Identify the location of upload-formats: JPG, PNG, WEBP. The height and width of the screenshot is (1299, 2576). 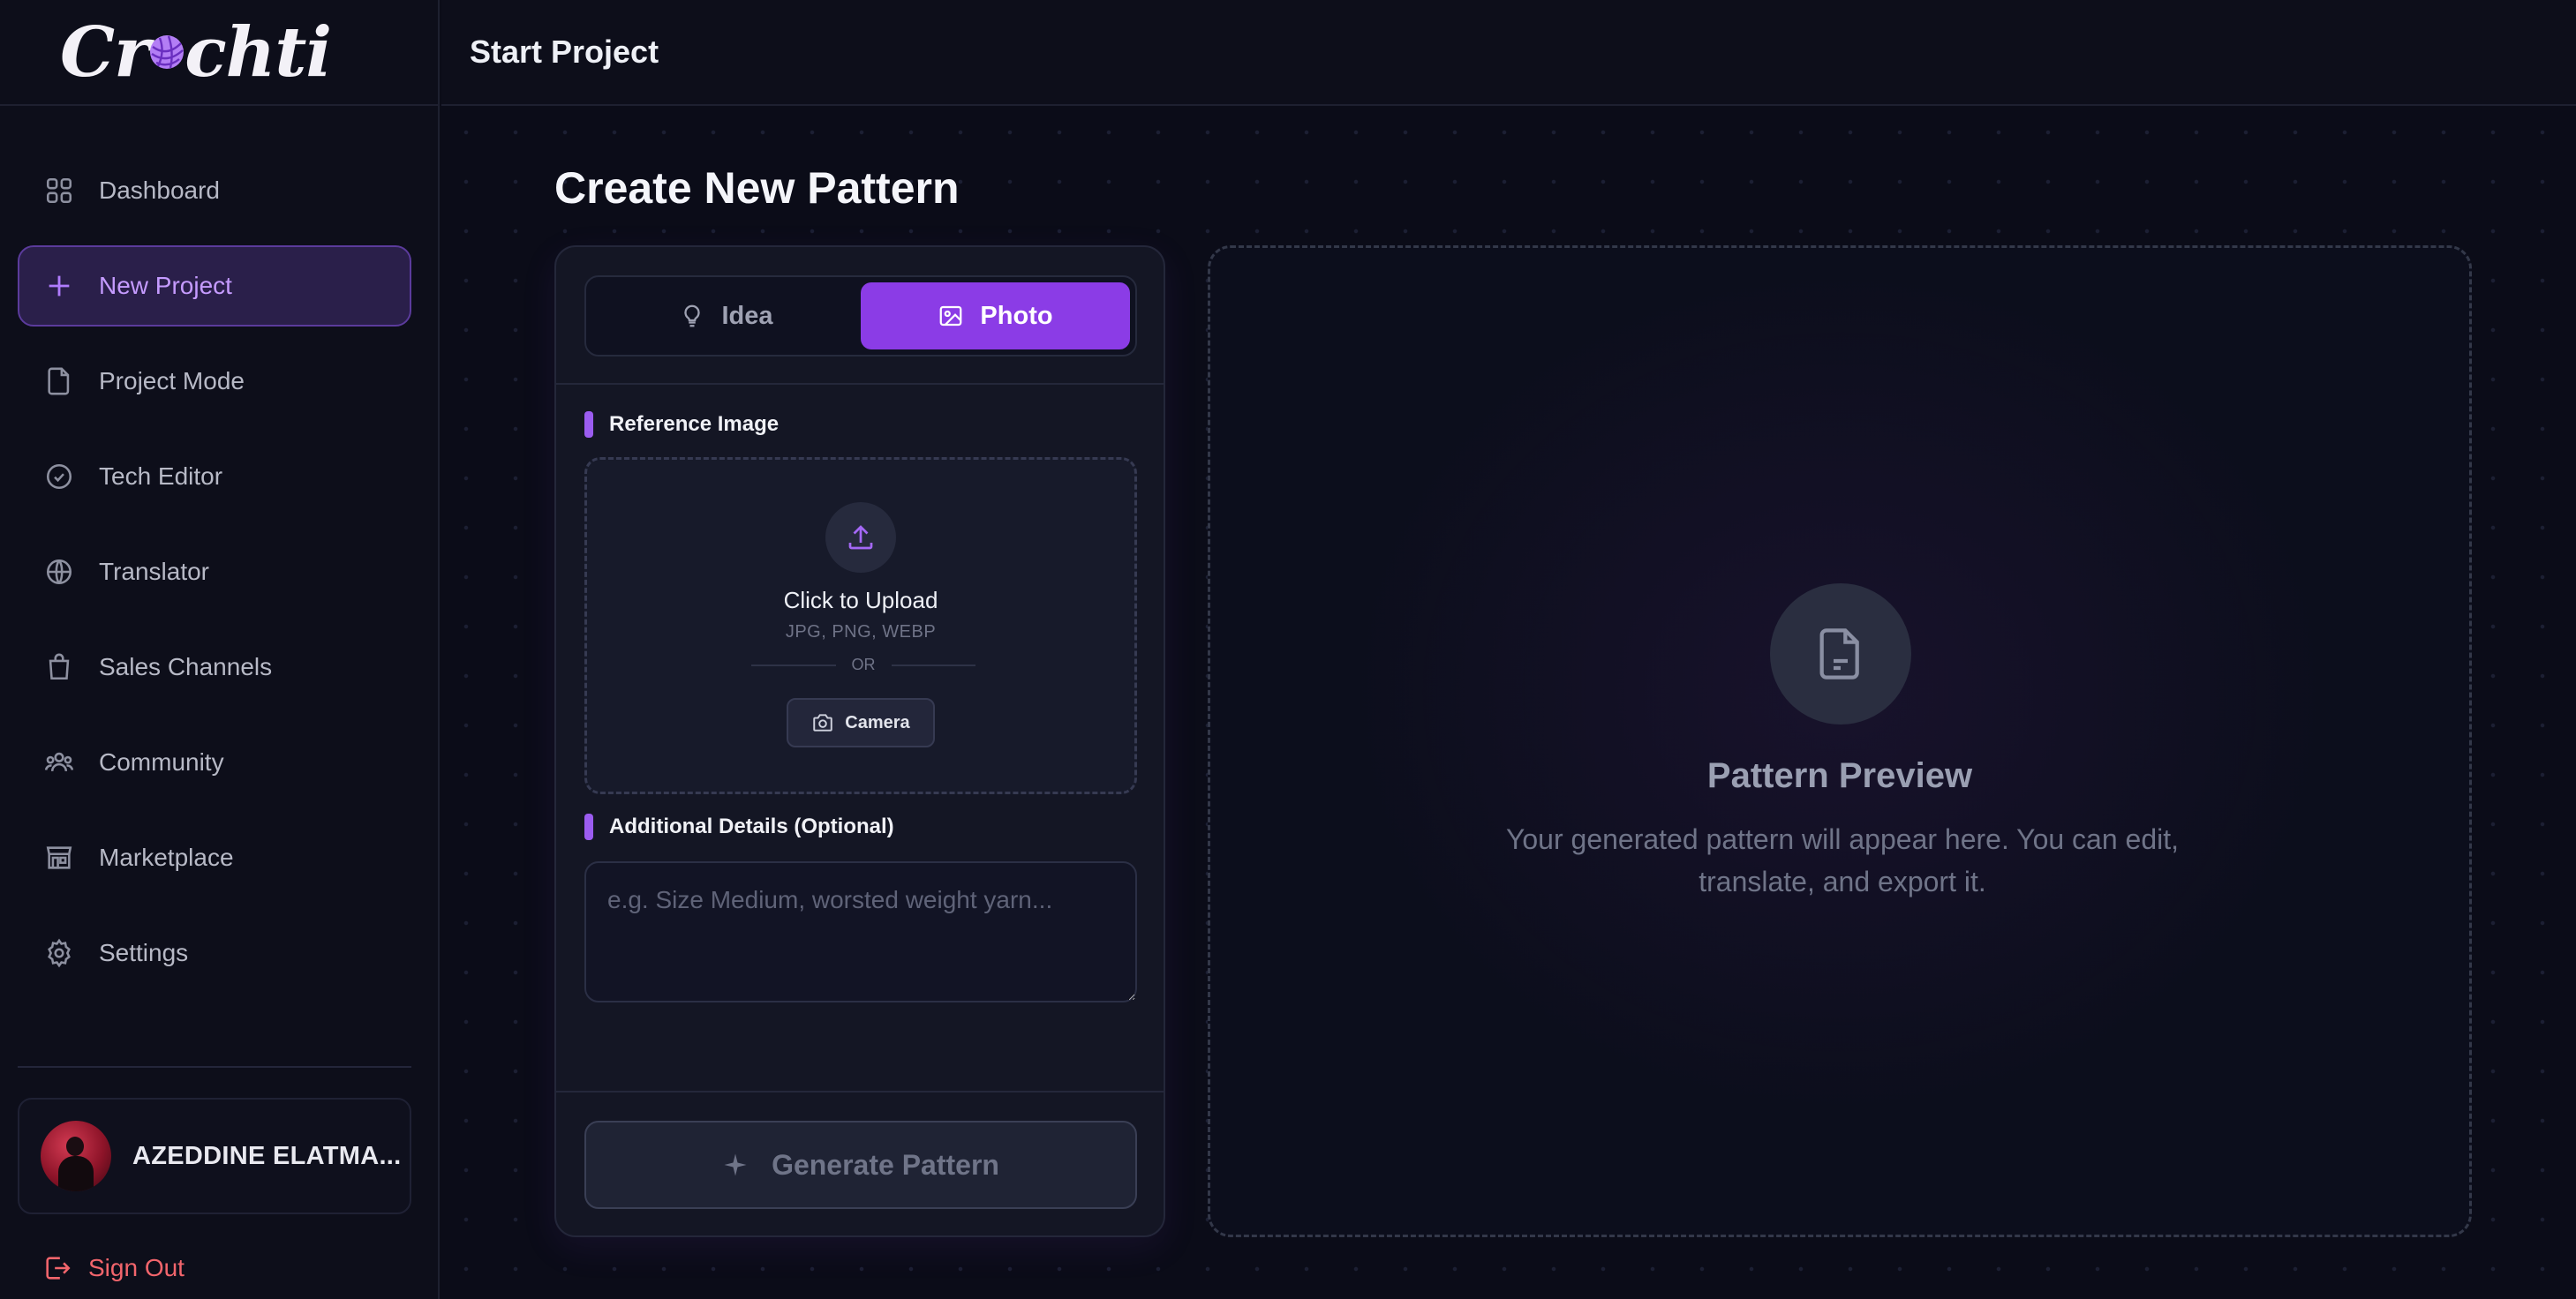
(861, 632).